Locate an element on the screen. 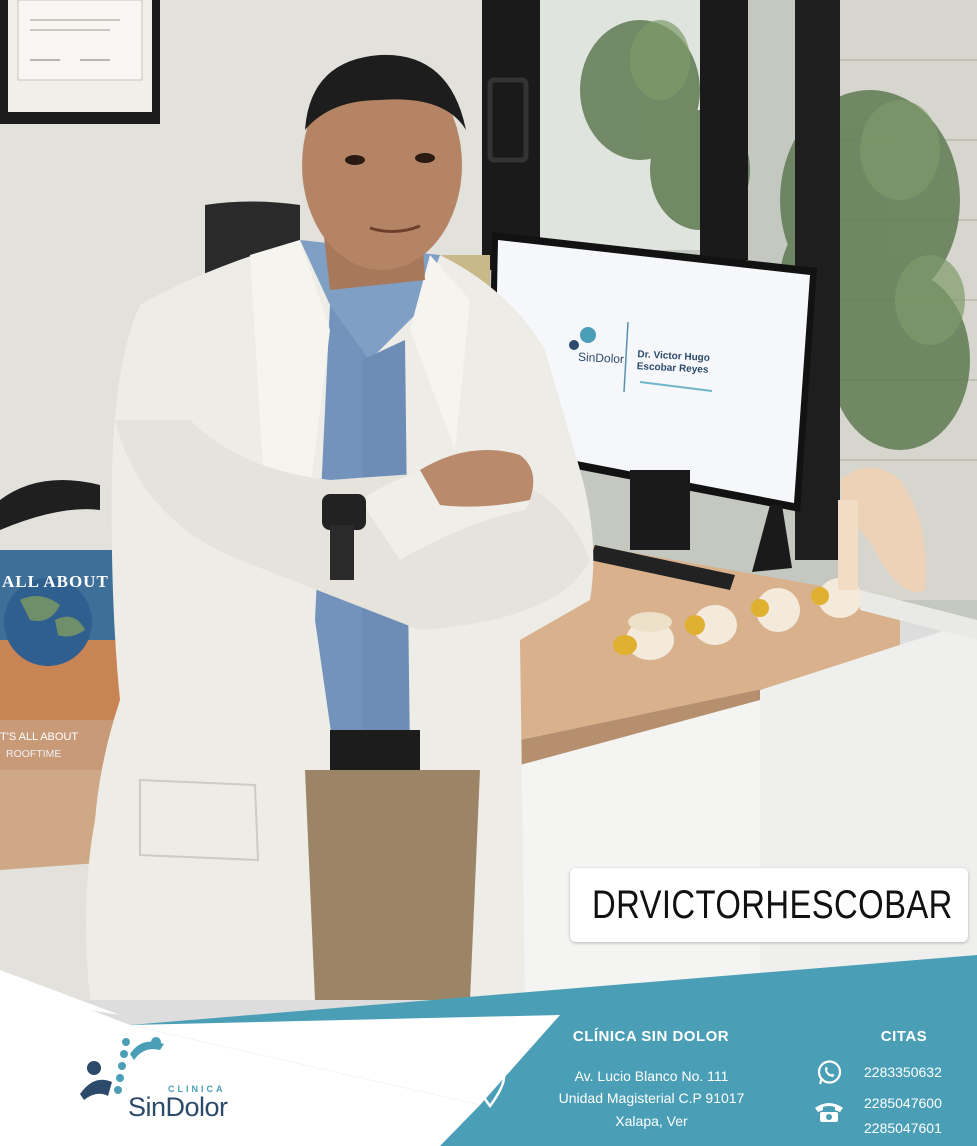 The height and width of the screenshot is (1146, 977). phone-number-1: 2285047600 is located at coordinates (919, 1103).